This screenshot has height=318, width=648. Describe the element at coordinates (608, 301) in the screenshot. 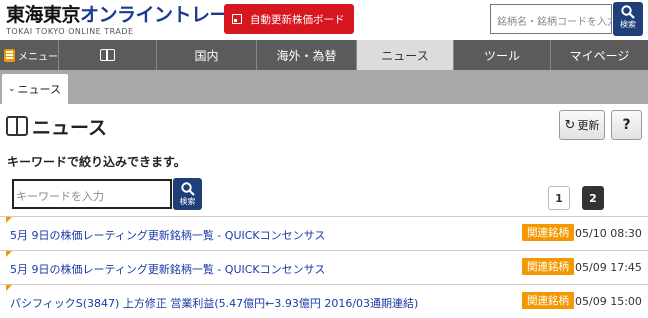

I see `news-time: 05/09 15:00` at that location.